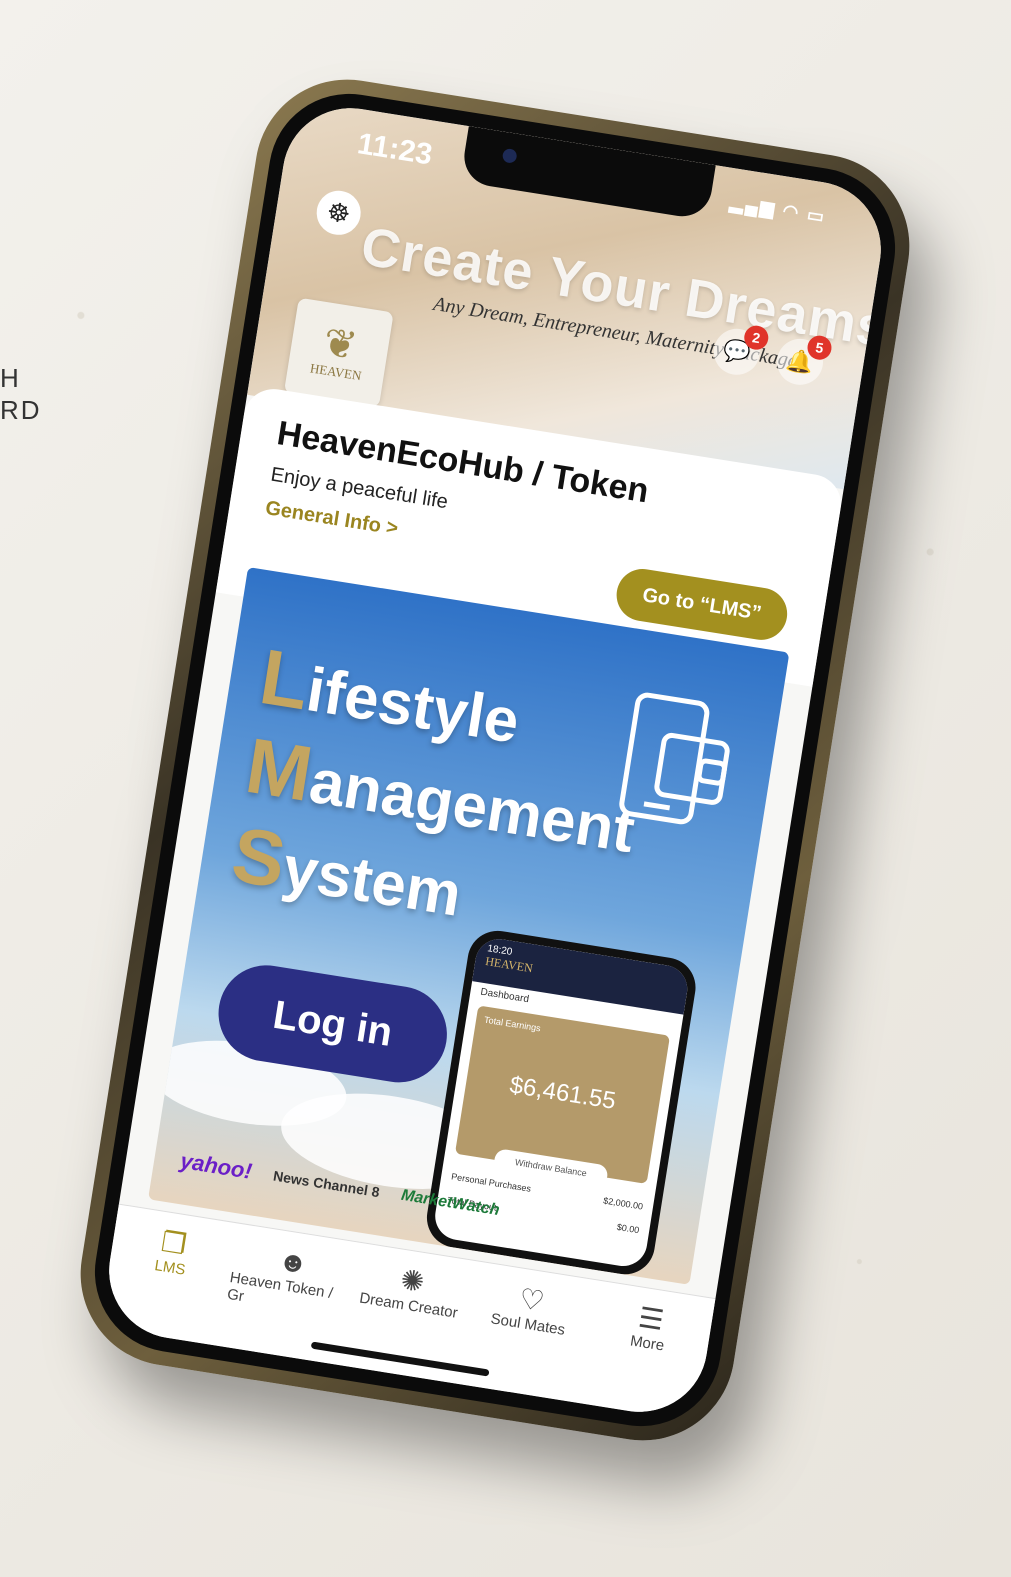 The height and width of the screenshot is (1577, 1011). Describe the element at coordinates (562, 1093) in the screenshot. I see `preview-earnings-amount: $6,461.55` at that location.